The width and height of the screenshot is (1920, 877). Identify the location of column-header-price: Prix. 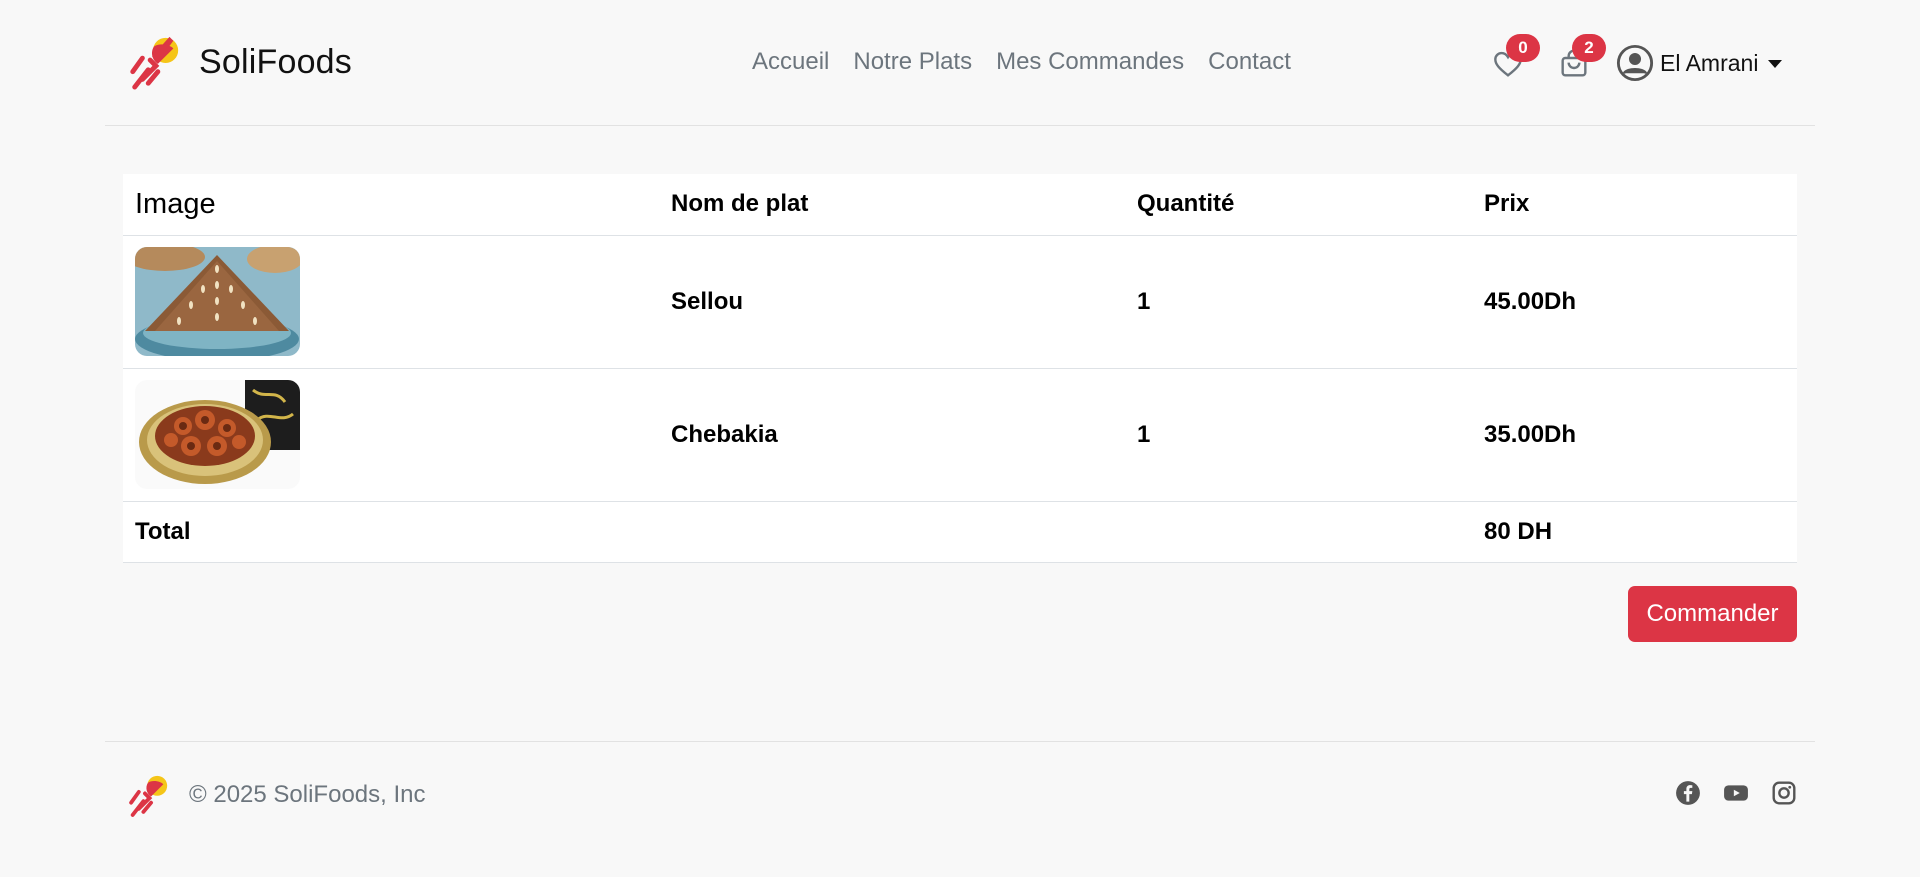
(1634, 205).